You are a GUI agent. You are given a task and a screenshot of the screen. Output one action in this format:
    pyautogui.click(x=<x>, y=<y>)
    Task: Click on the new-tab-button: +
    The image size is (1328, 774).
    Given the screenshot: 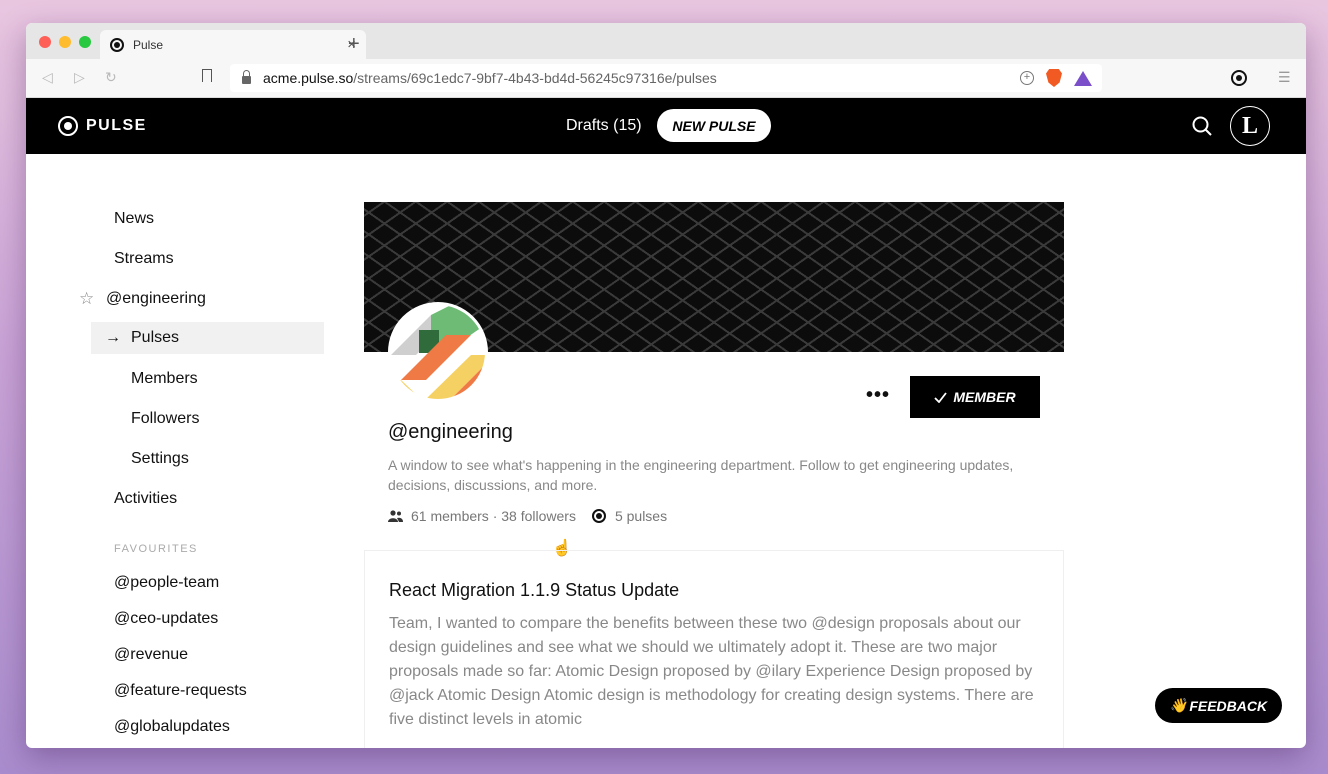 What is the action you would take?
    pyautogui.click(x=354, y=44)
    